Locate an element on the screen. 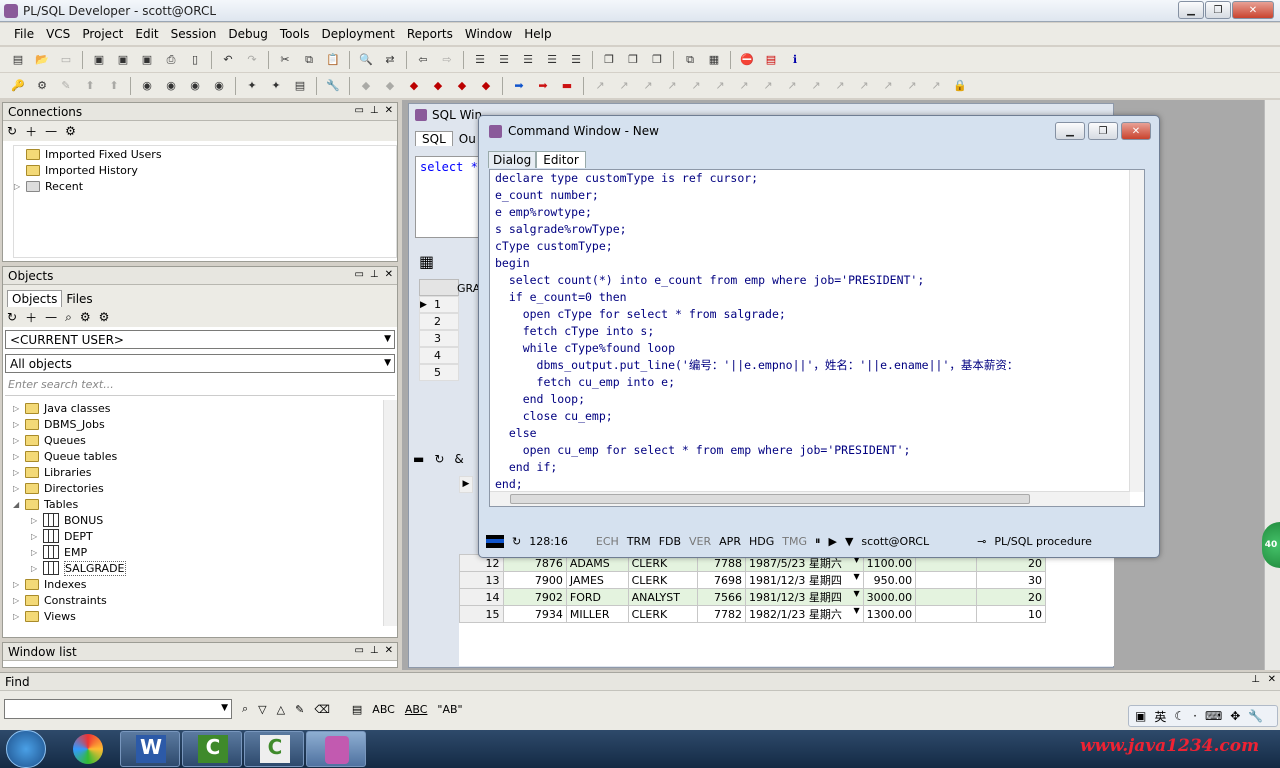 The width and height of the screenshot is (1280, 768). nav-14-icon: ↗ is located at coordinates (912, 86).